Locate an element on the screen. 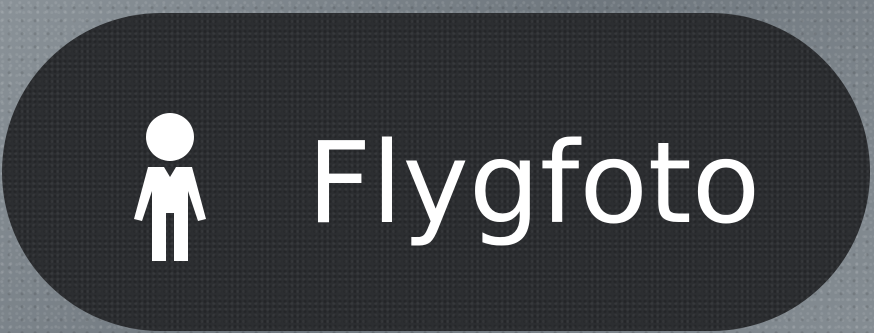  person-icon is located at coordinates (170, 181).